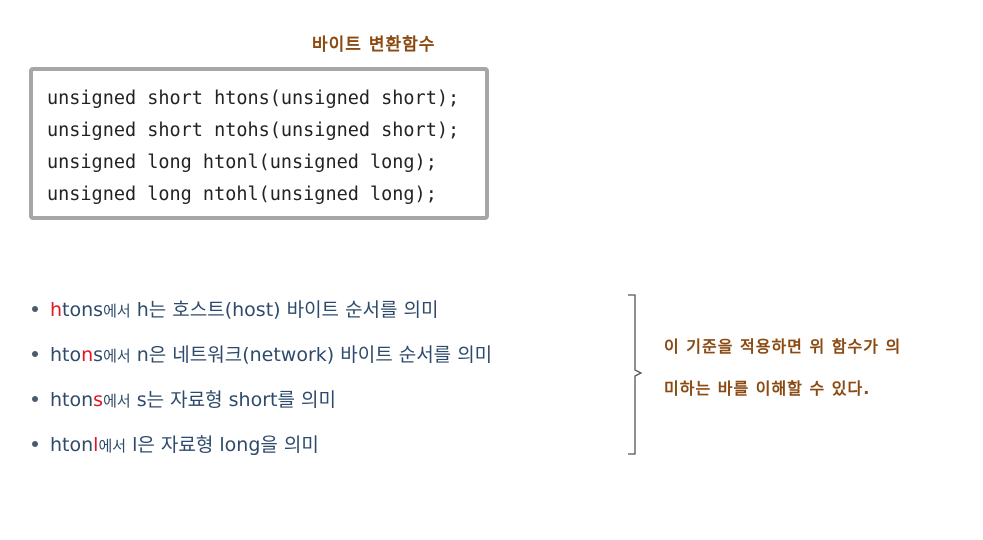  Describe the element at coordinates (253, 98) in the screenshot. I see `code-line-htons: unsigned short htons(unsigned short);` at that location.